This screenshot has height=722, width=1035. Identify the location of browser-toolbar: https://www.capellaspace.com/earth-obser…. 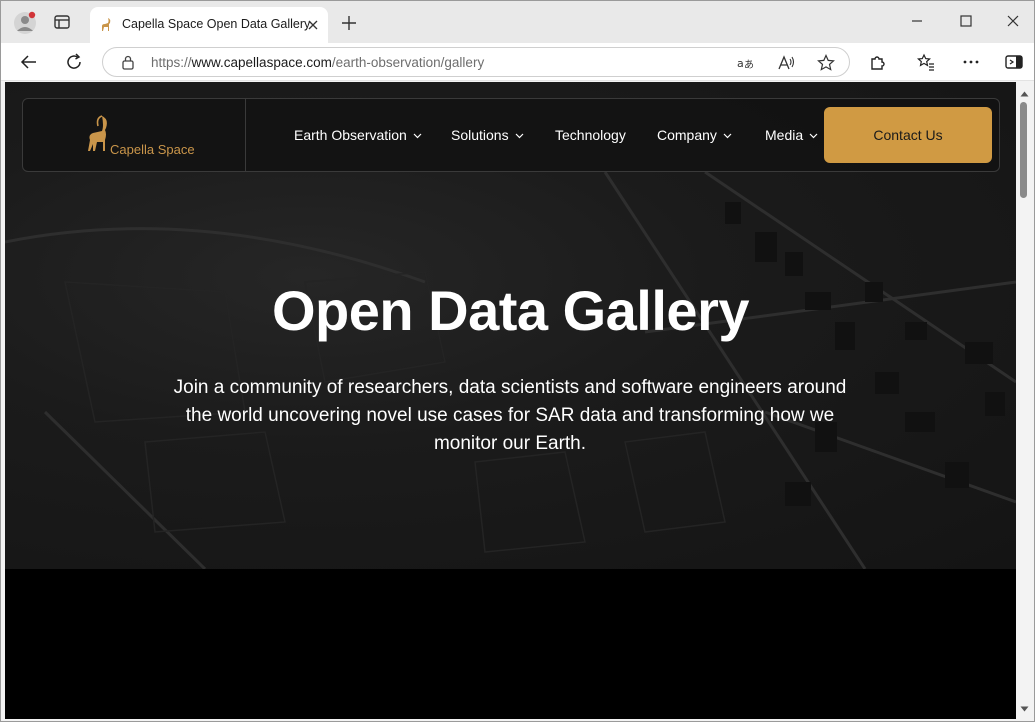
(517, 62).